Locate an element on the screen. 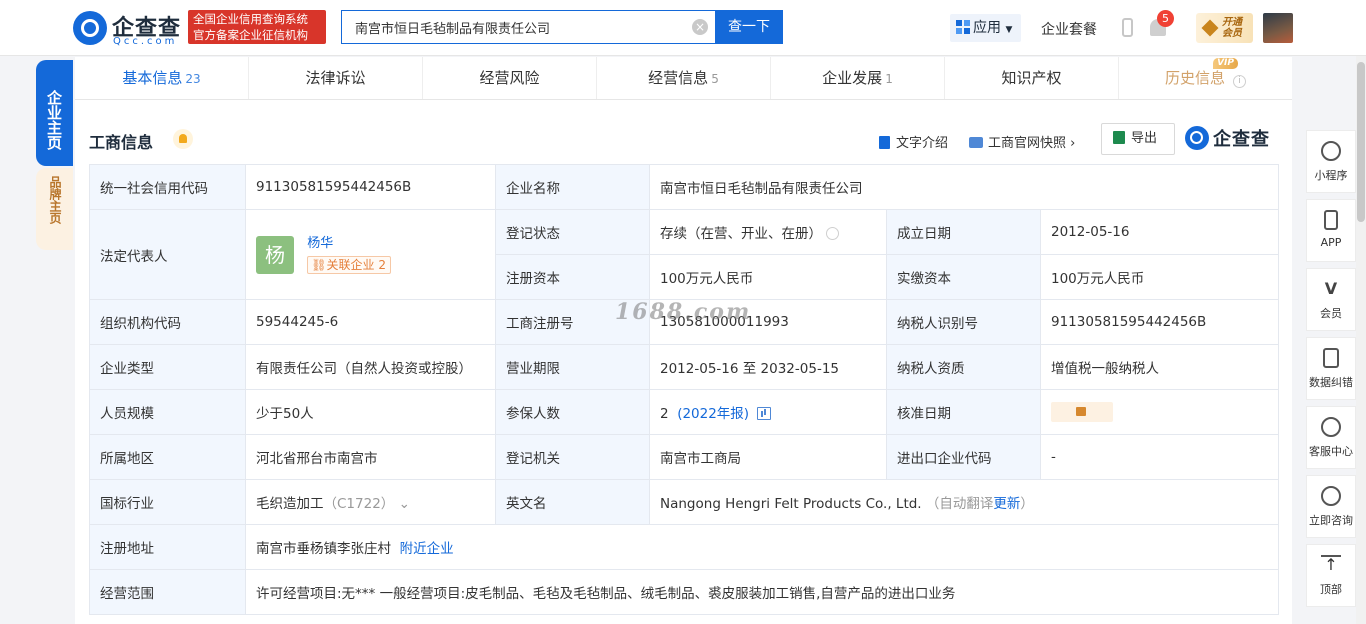 The width and height of the screenshot is (1366, 624). tab-operation: 经营信息 5 is located at coordinates (684, 78).